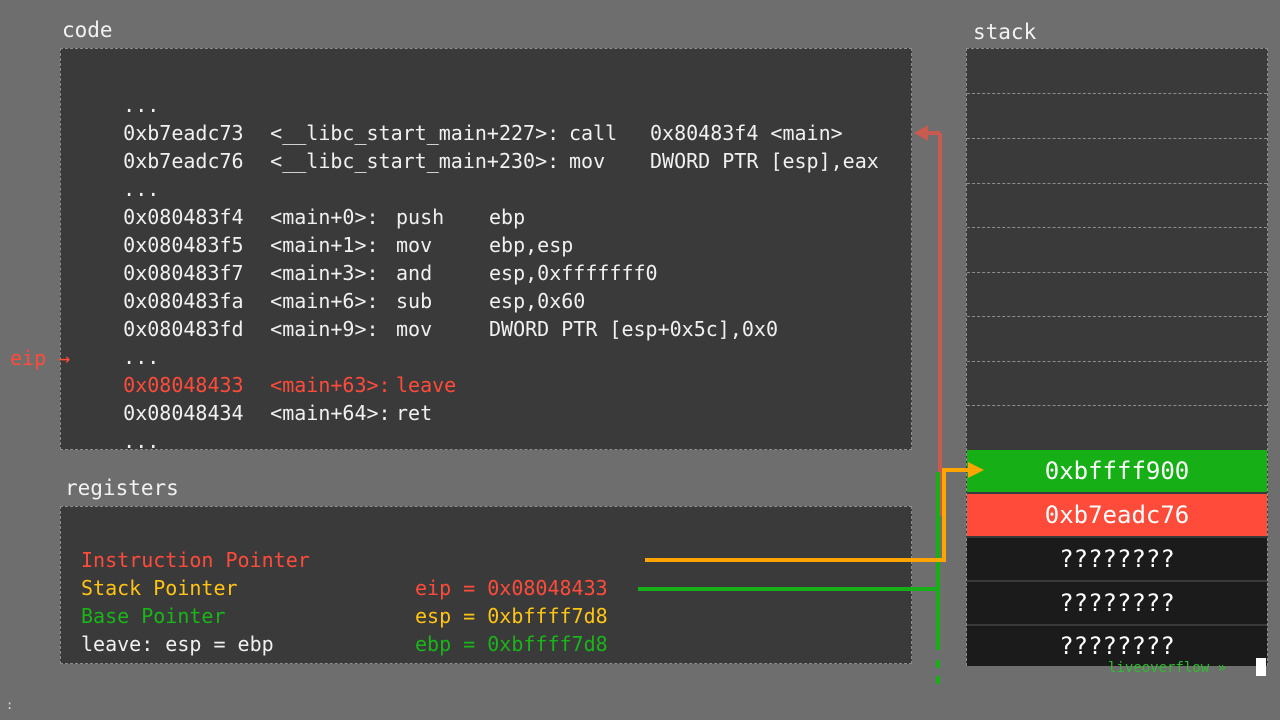 This screenshot has width=1280, height=720. What do you see at coordinates (10, 705) in the screenshot?
I see `corner-dots: :` at bounding box center [10, 705].